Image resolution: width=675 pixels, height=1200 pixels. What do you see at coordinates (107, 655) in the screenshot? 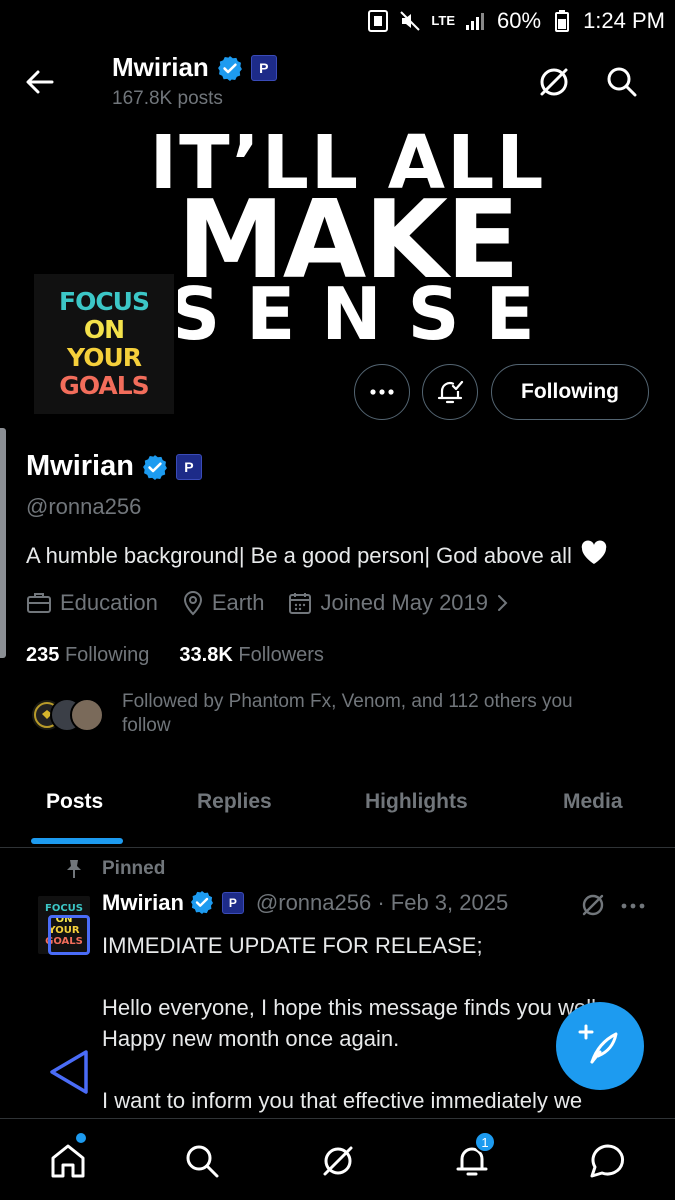
I see `following-label: Following` at bounding box center [107, 655].